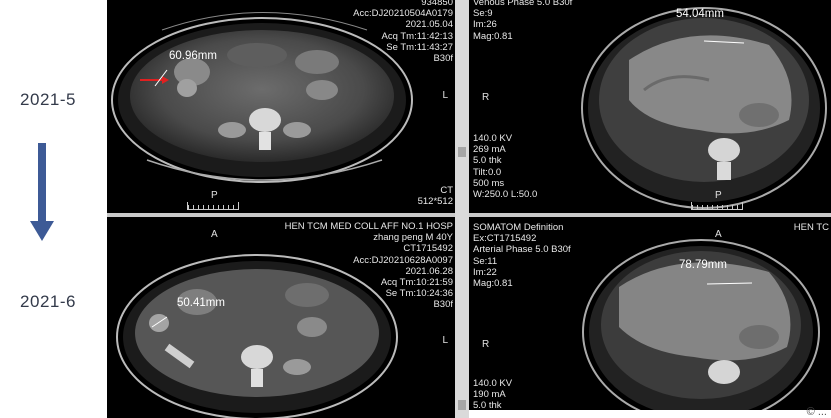  I want to click on scrollbar-thumb, so click(462, 152).